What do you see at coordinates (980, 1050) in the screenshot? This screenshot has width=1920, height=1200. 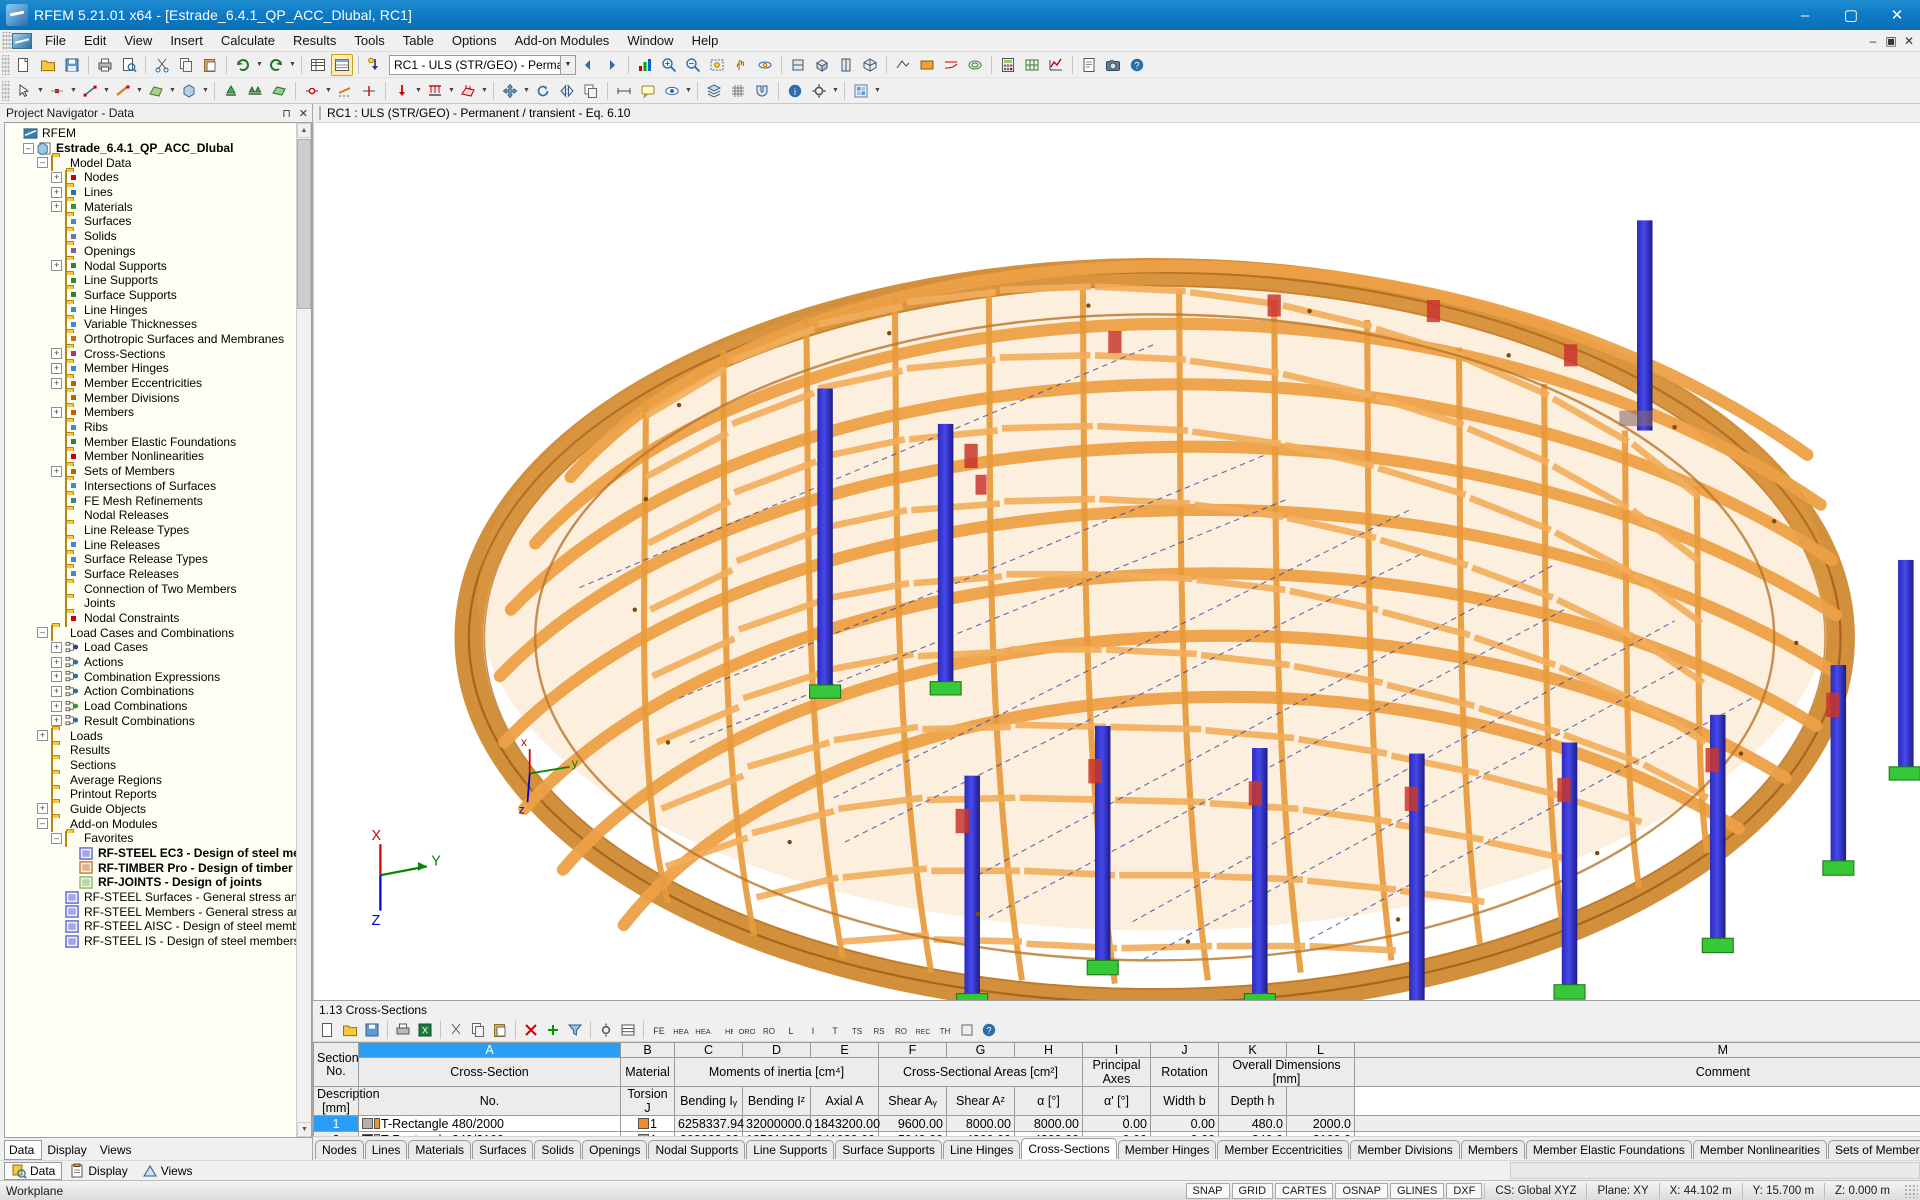 I see `column-header-G: G` at bounding box center [980, 1050].